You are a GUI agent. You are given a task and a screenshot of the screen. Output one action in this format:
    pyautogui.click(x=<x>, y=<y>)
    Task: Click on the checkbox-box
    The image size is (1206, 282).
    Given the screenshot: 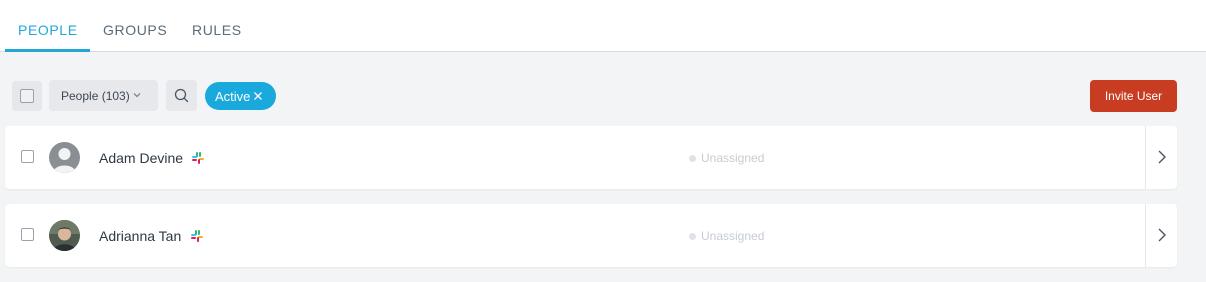 What is the action you would take?
    pyautogui.click(x=27, y=96)
    